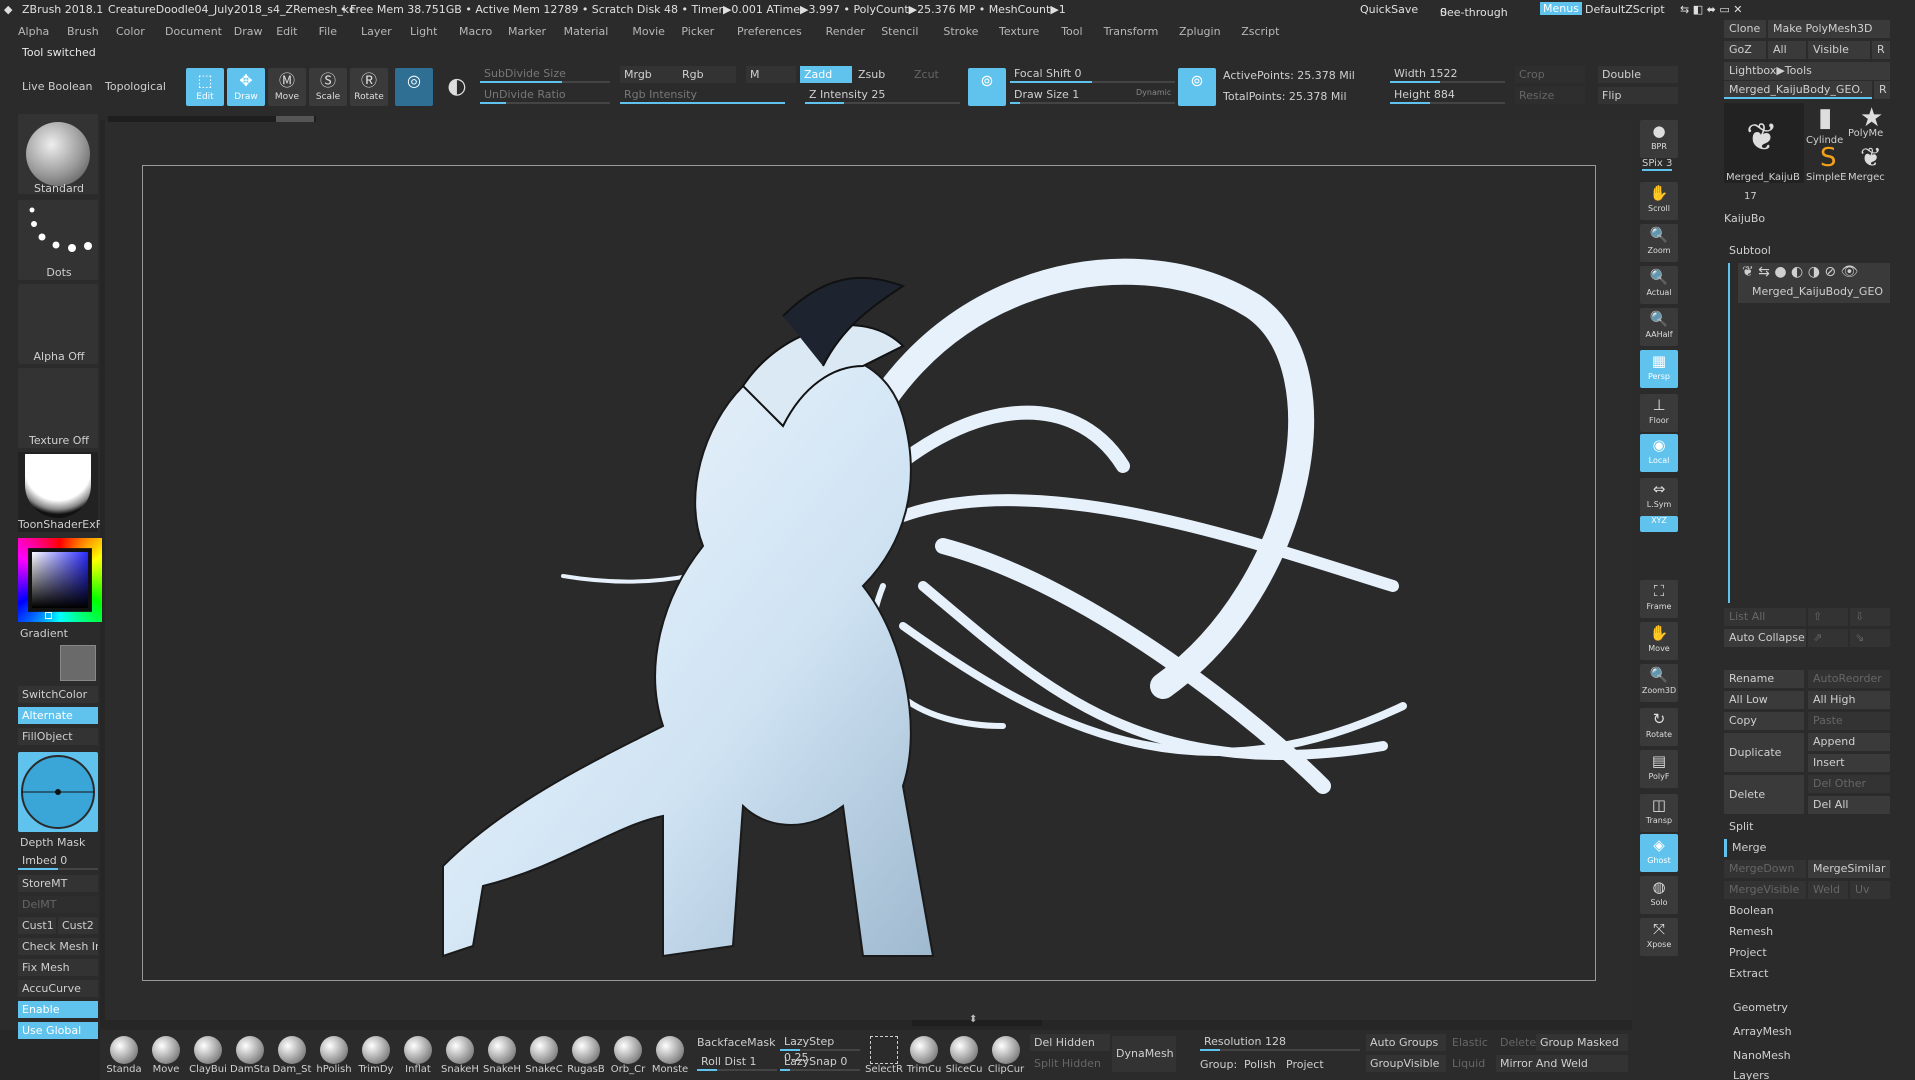 This screenshot has height=1080, width=1915. Describe the element at coordinates (1882, 90) in the screenshot. I see `tool-r-button: R` at that location.